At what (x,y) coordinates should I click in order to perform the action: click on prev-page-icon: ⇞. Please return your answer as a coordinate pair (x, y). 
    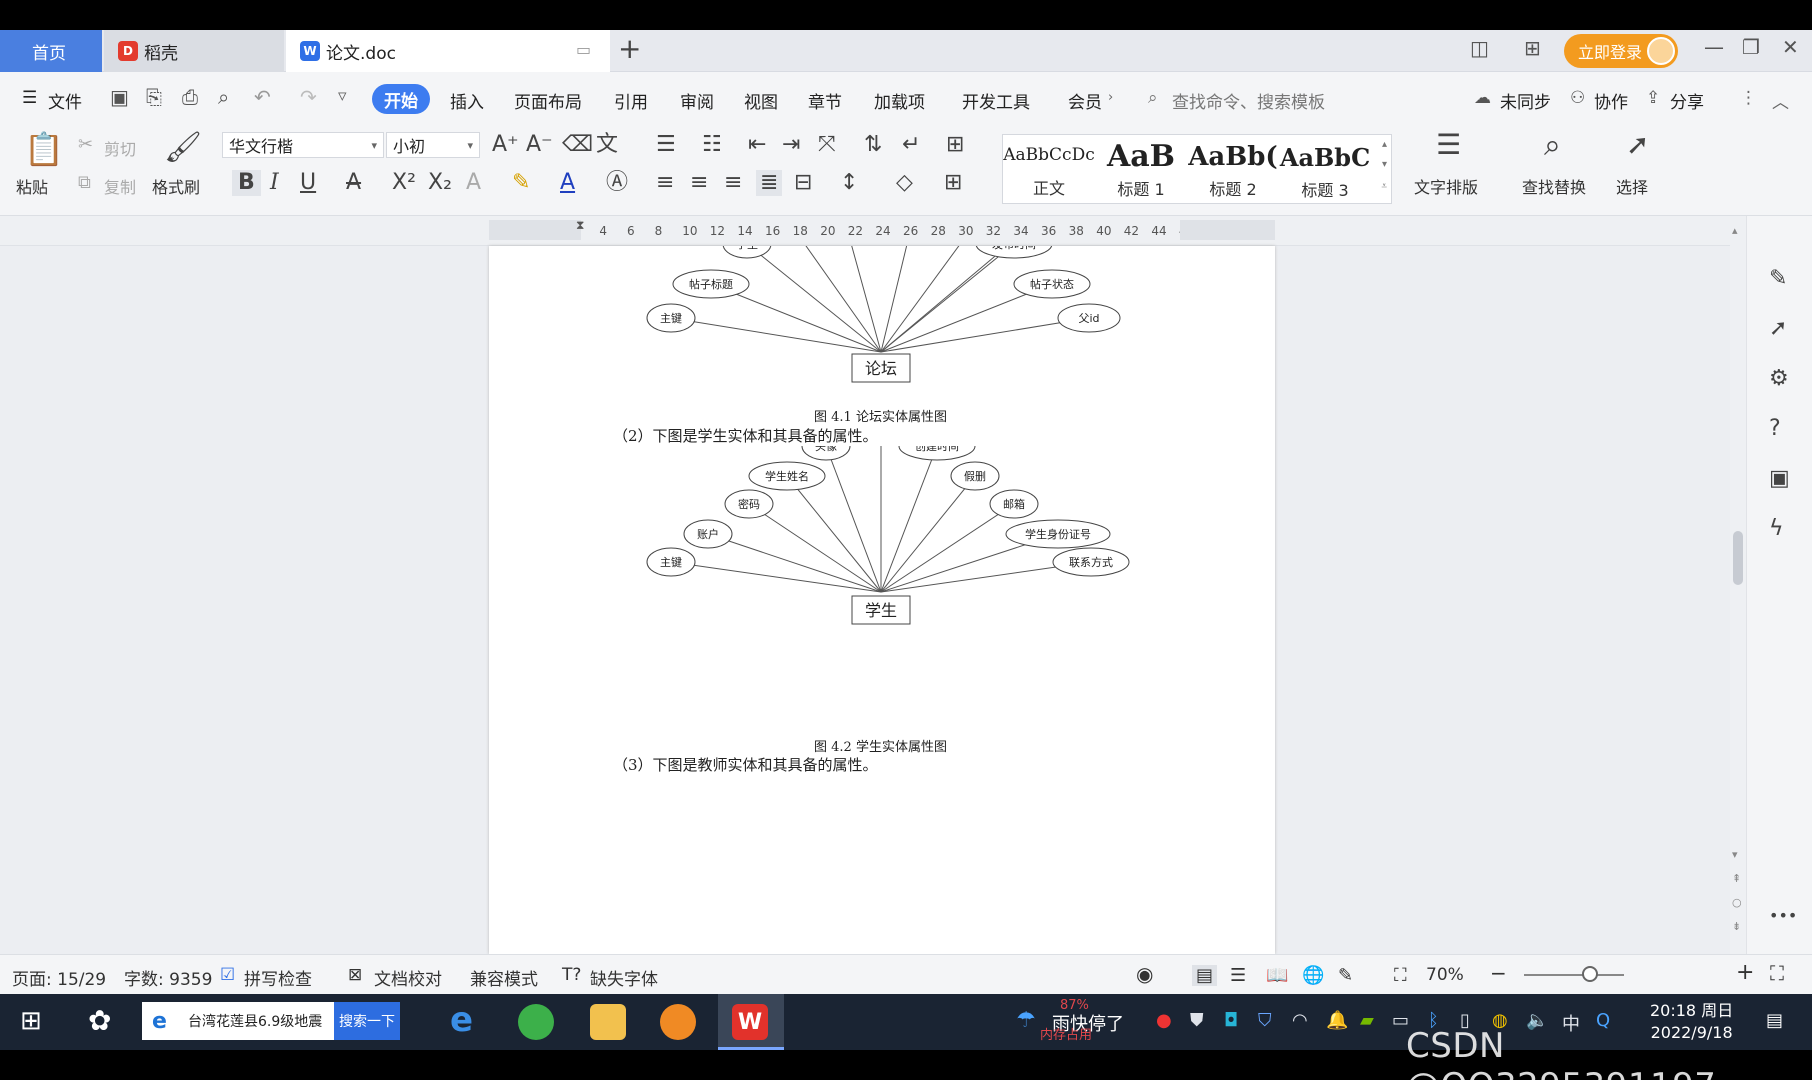
    Looking at the image, I should click on (1736, 878).